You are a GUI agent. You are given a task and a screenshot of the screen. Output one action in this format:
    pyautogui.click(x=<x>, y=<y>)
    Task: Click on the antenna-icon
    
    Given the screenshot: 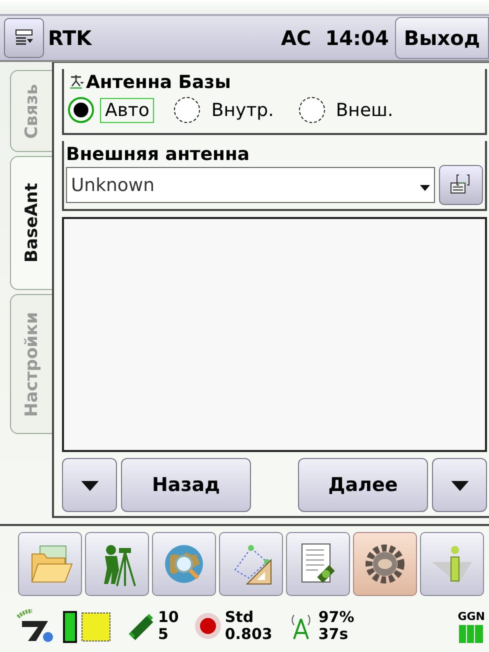 What is the action you would take?
    pyautogui.click(x=76, y=82)
    